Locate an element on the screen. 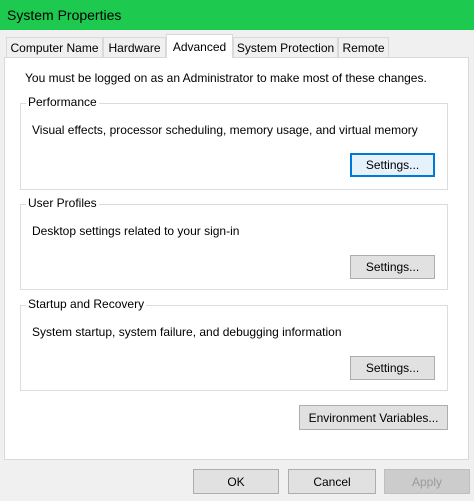 The height and width of the screenshot is (501, 474). tab-advanced: Advanced is located at coordinates (199, 46).